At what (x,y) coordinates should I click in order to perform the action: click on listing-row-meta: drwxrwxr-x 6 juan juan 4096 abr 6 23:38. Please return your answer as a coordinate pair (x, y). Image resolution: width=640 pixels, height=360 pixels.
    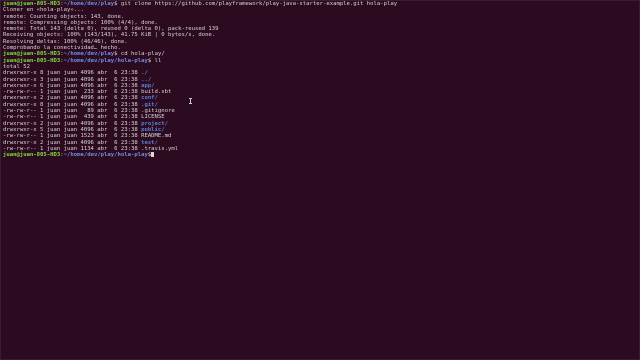
    Looking at the image, I should click on (72, 85).